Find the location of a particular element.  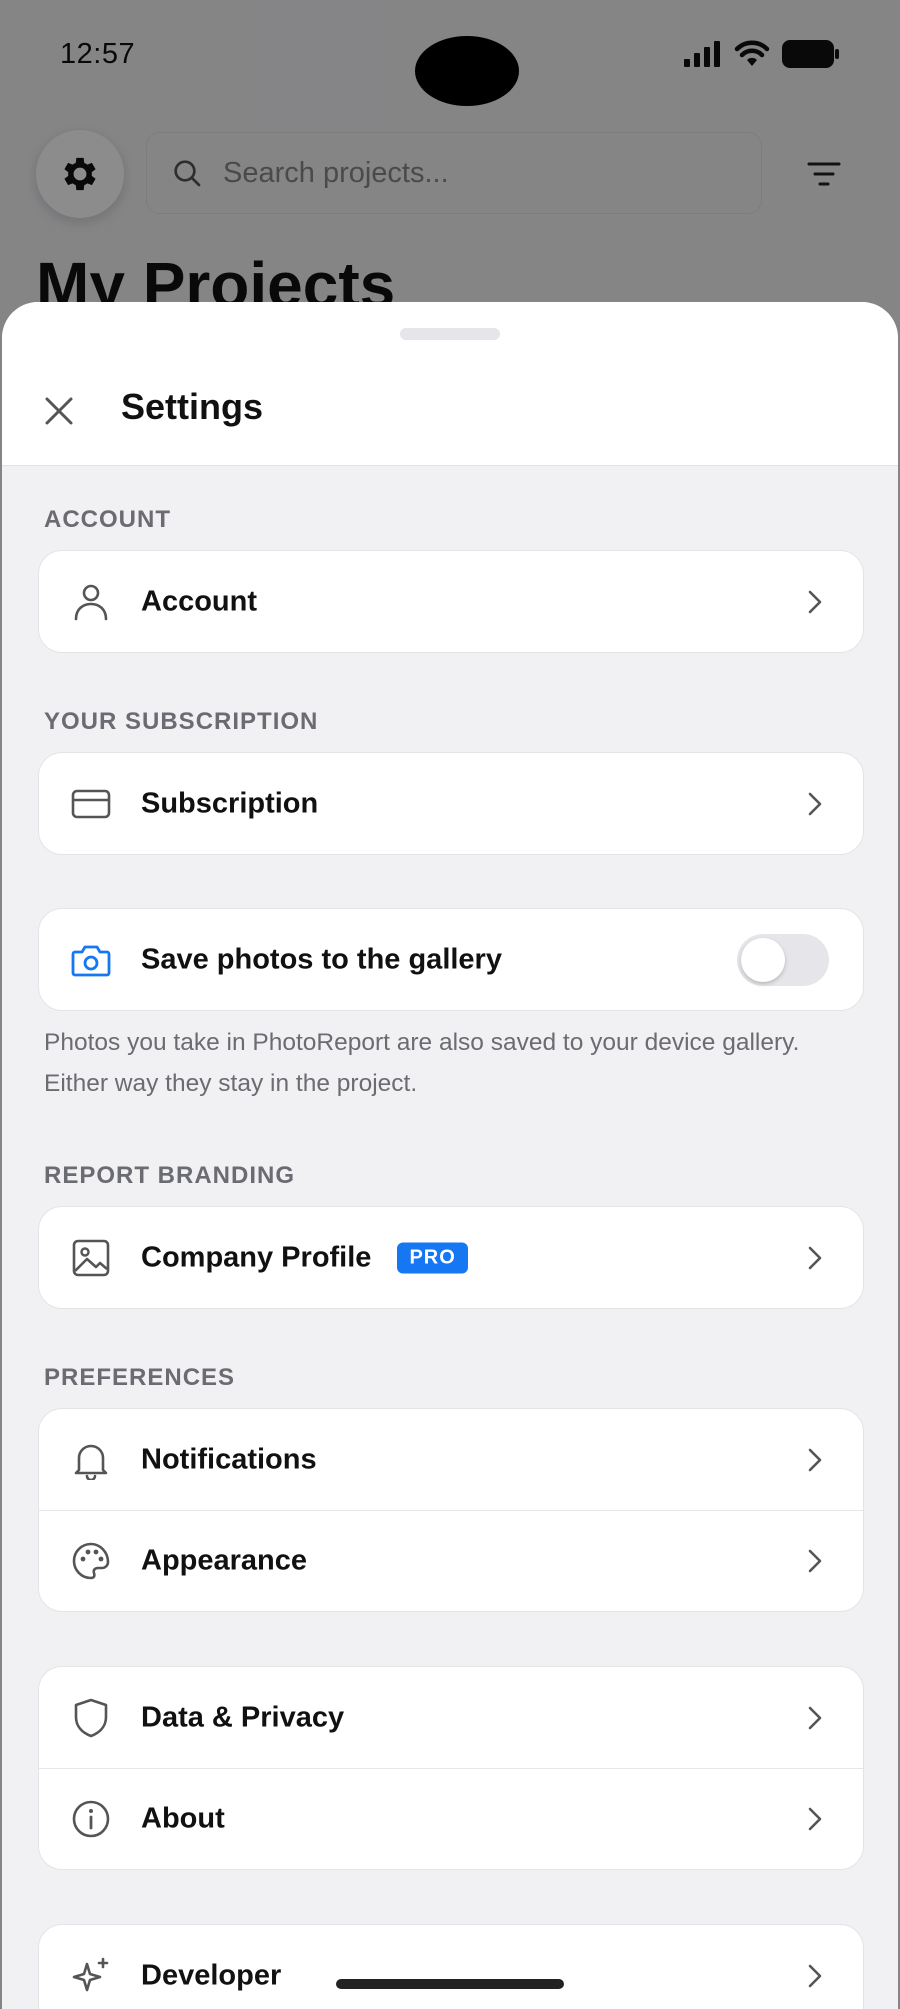

info-card: Data & Privacy About is located at coordinates (451, 1768).